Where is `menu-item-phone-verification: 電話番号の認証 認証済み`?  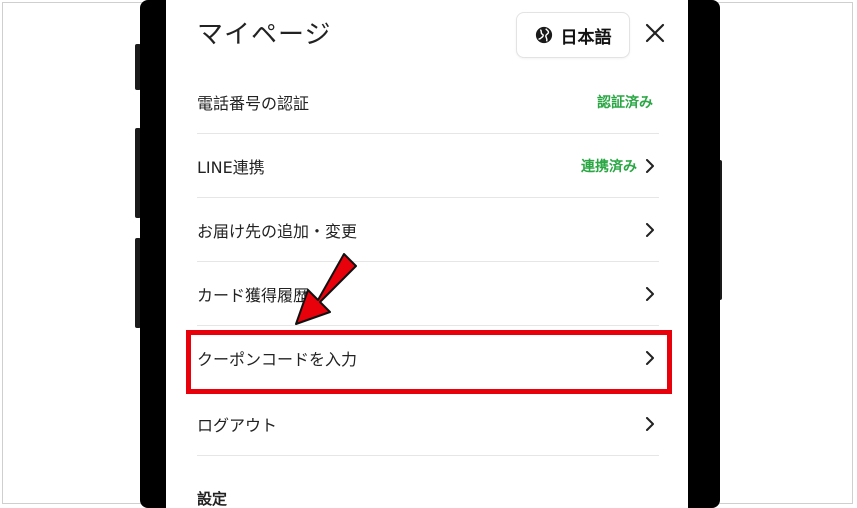
menu-item-phone-verification: 電話番号の認証 認証済み is located at coordinates (428, 102).